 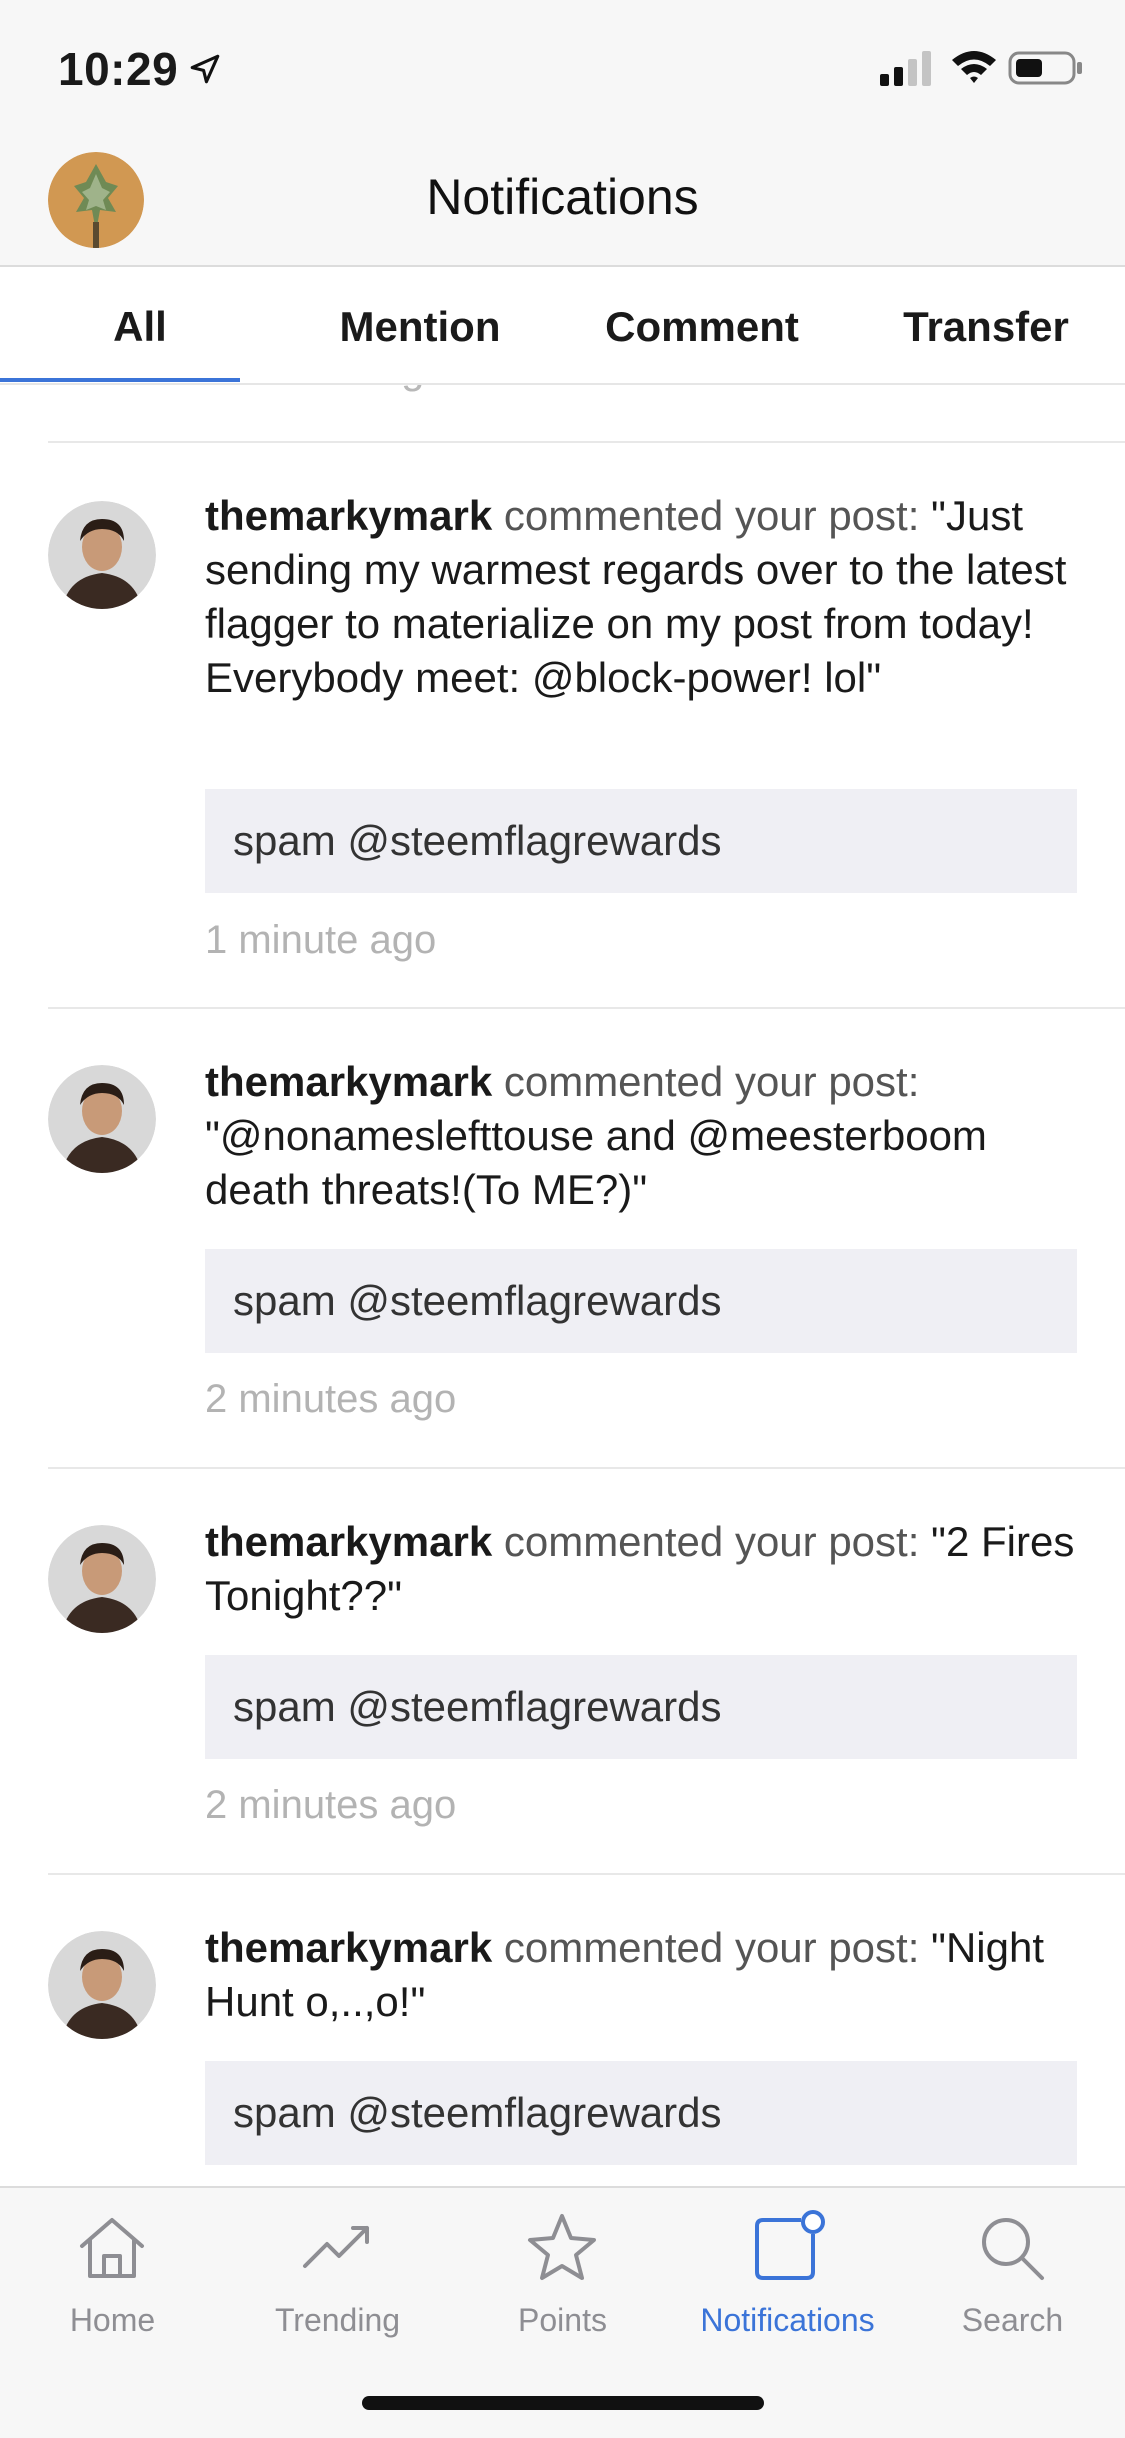 What do you see at coordinates (702, 327) in the screenshot?
I see `tab-comment: Comment` at bounding box center [702, 327].